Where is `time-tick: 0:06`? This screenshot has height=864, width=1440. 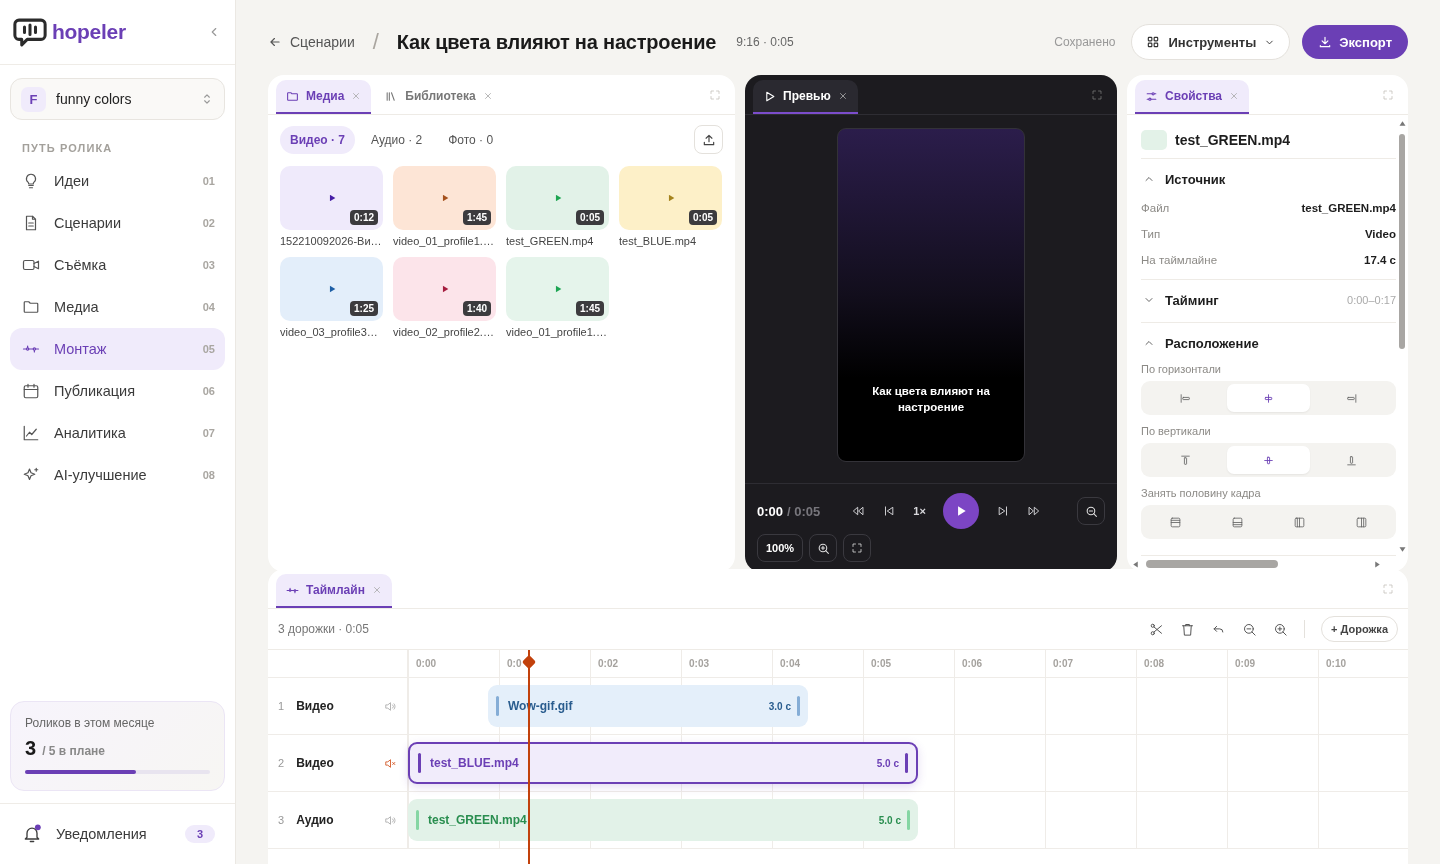 time-tick: 0:06 is located at coordinates (999, 663).